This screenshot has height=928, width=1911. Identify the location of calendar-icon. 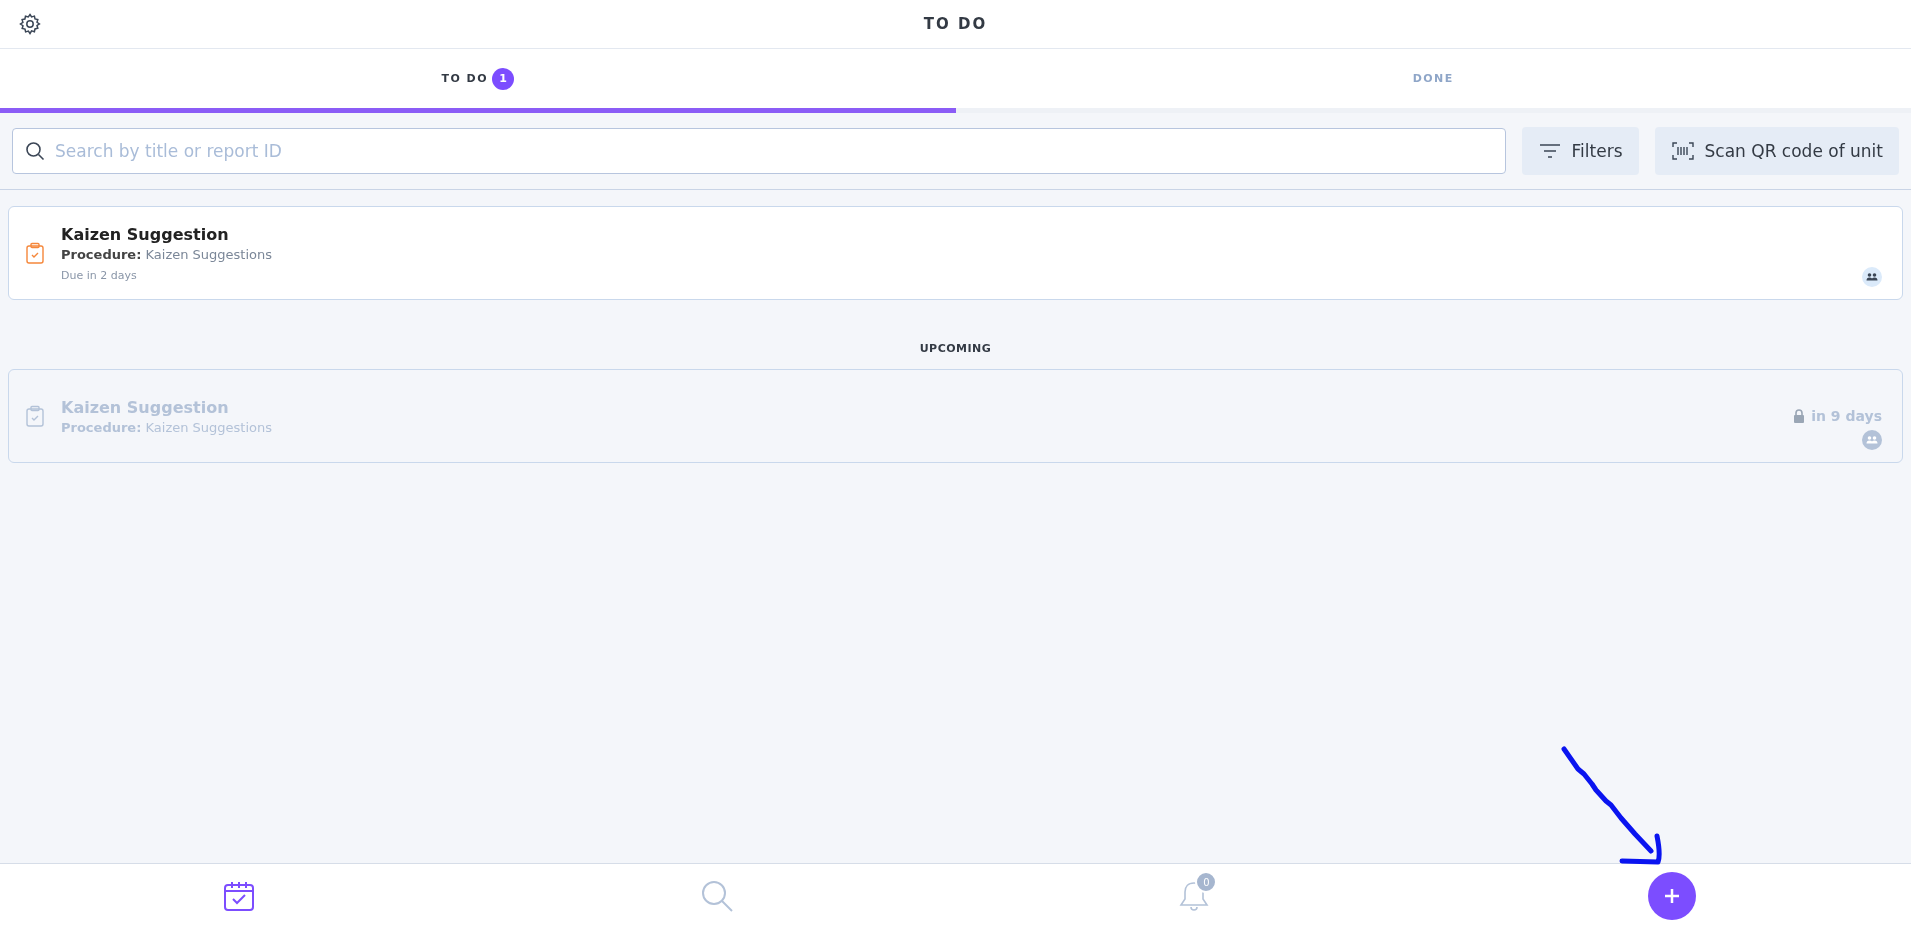
(238, 896).